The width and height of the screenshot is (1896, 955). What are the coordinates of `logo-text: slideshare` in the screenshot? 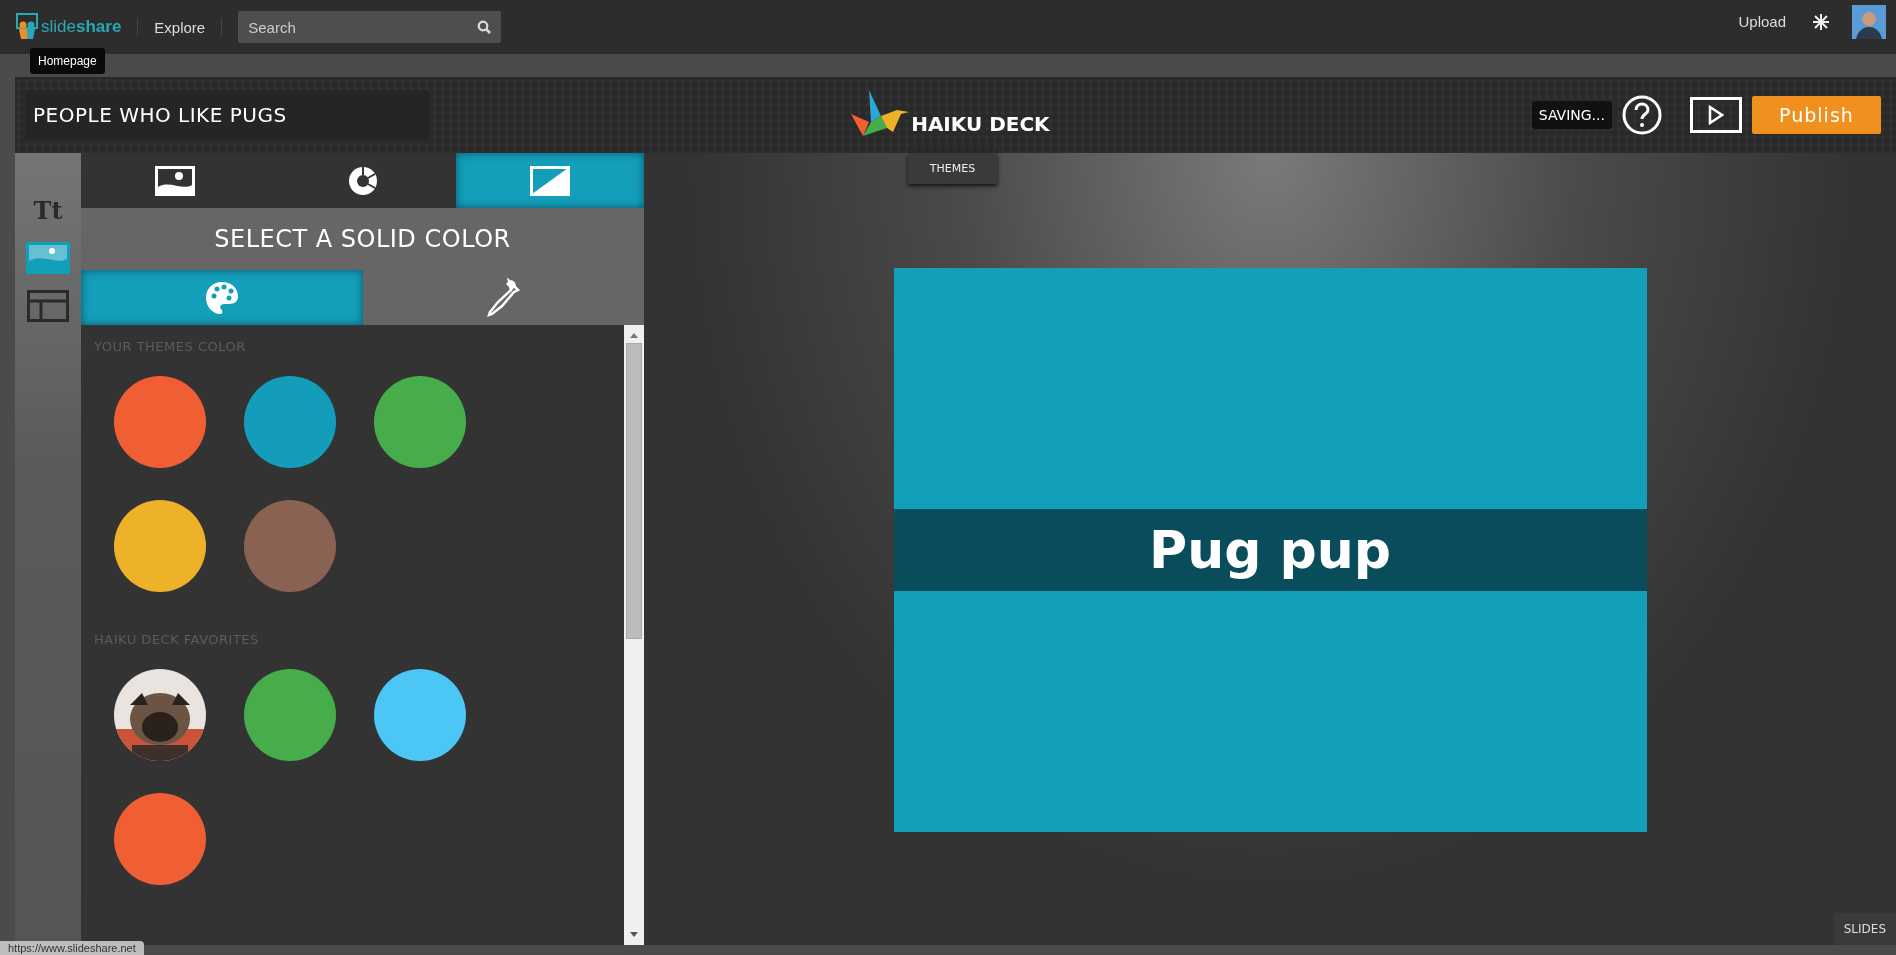 It's located at (81, 27).